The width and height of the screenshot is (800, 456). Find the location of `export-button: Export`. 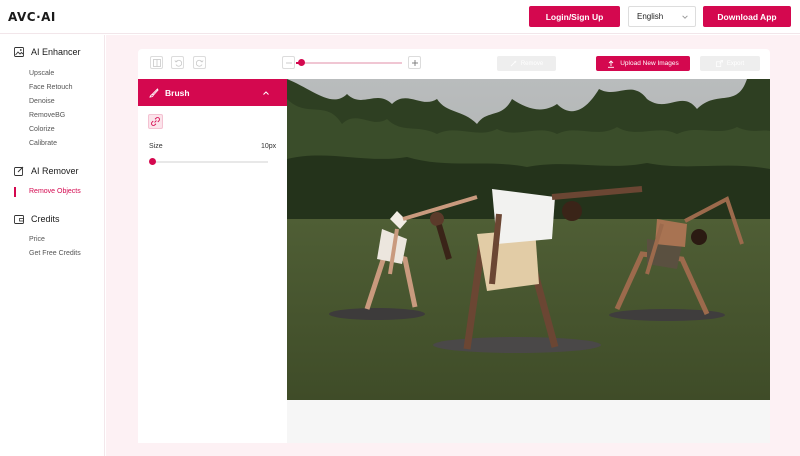

export-button: Export is located at coordinates (730, 63).